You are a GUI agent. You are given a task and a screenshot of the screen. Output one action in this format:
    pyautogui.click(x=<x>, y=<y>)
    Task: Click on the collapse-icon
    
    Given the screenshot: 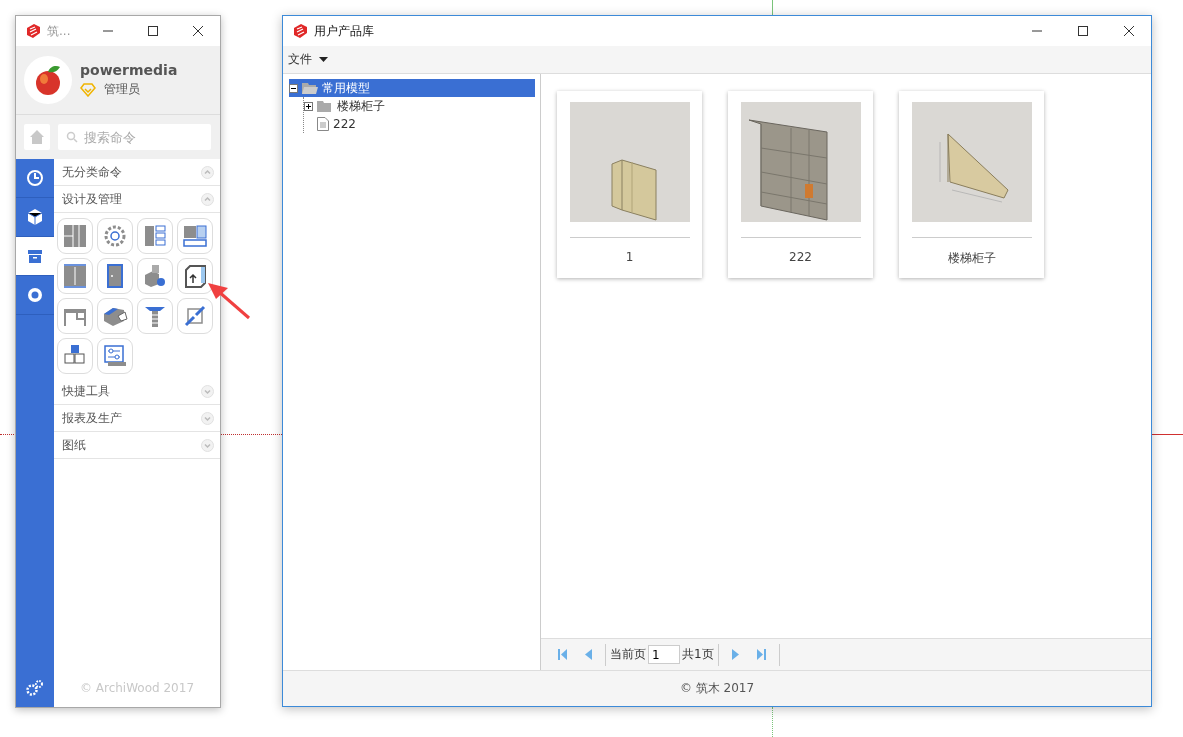 What is the action you would take?
    pyautogui.click(x=293, y=88)
    